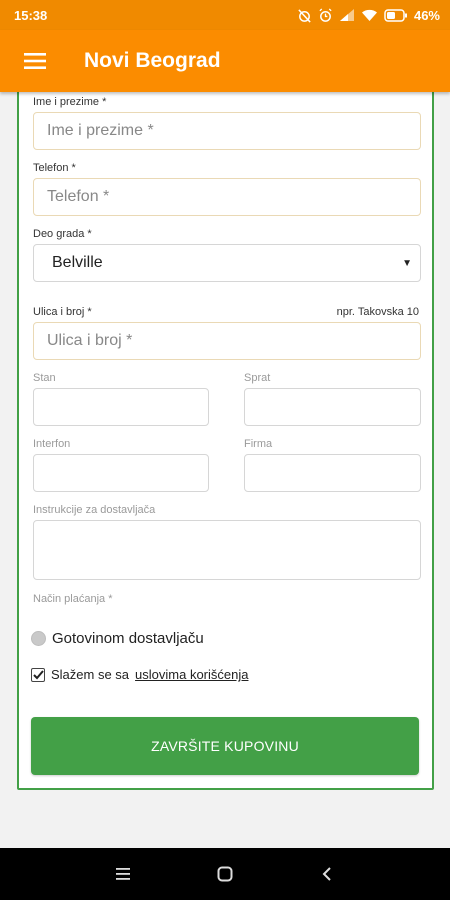 This screenshot has height=900, width=450. Describe the element at coordinates (152, 60) in the screenshot. I see `app-title: Novi Beograd` at that location.